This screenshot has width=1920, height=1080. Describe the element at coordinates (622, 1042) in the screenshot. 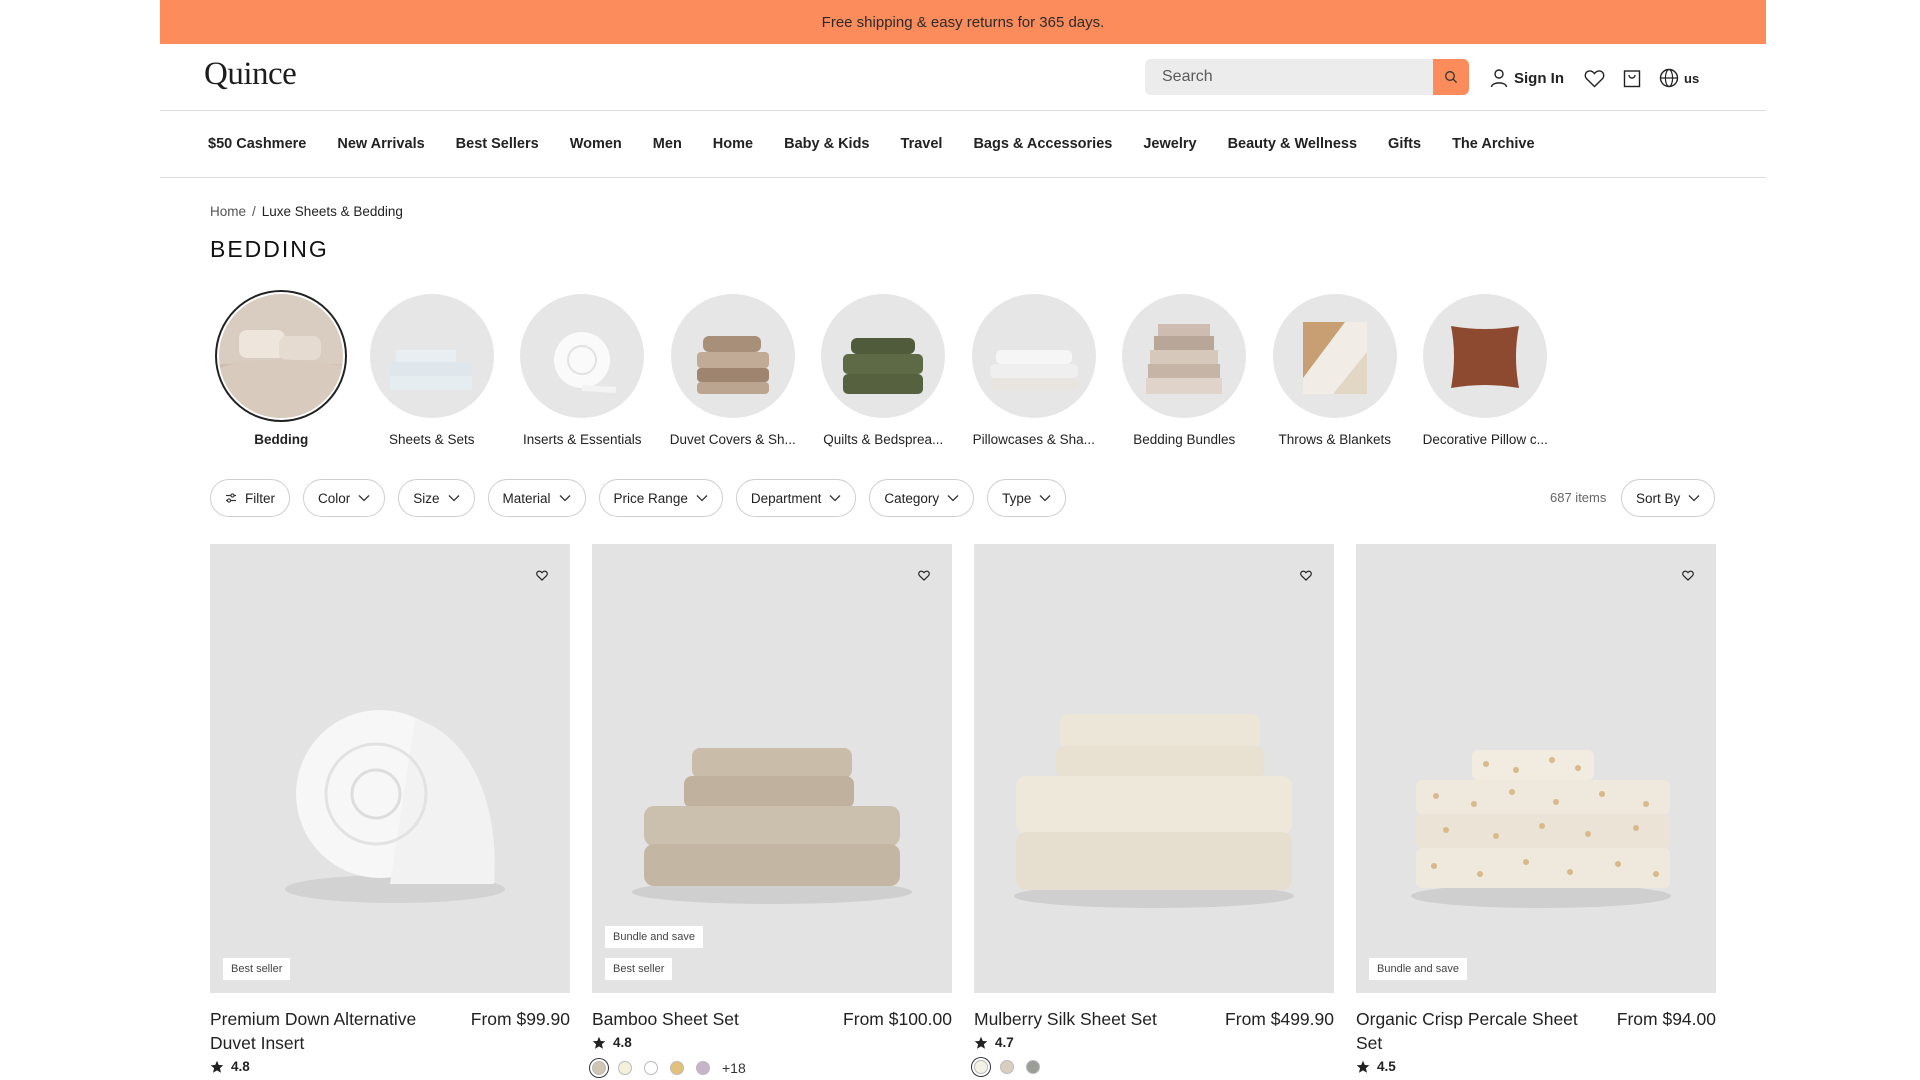

I see `rating-value: 4.8` at that location.